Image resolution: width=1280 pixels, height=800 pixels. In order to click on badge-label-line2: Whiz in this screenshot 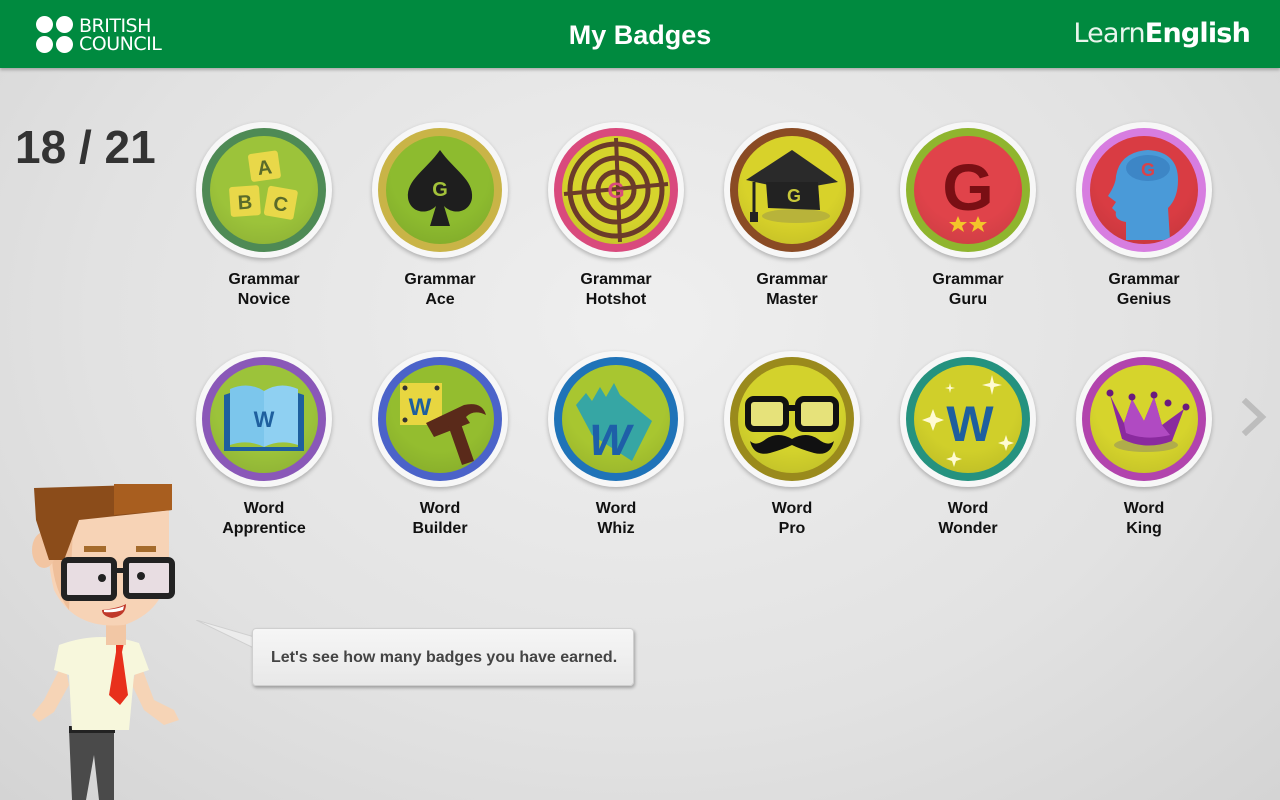, I will do `click(616, 528)`.